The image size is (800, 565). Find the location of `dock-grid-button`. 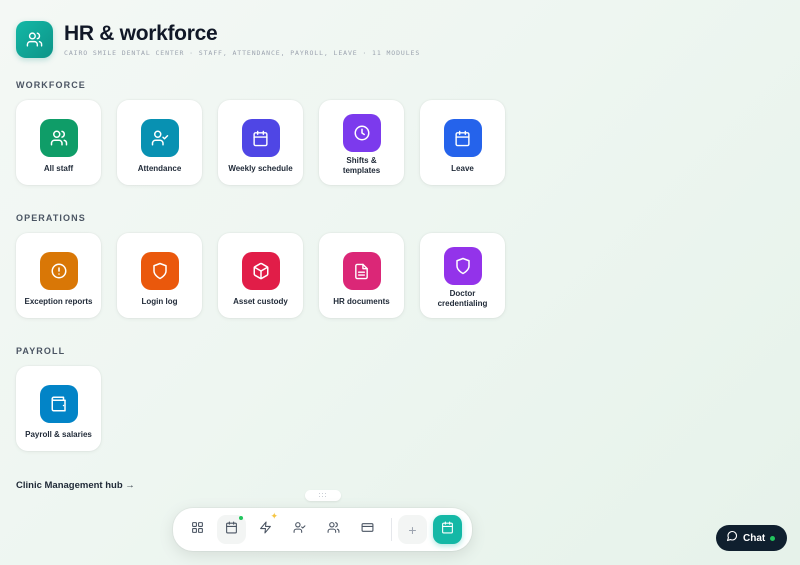

dock-grid-button is located at coordinates (197, 529).